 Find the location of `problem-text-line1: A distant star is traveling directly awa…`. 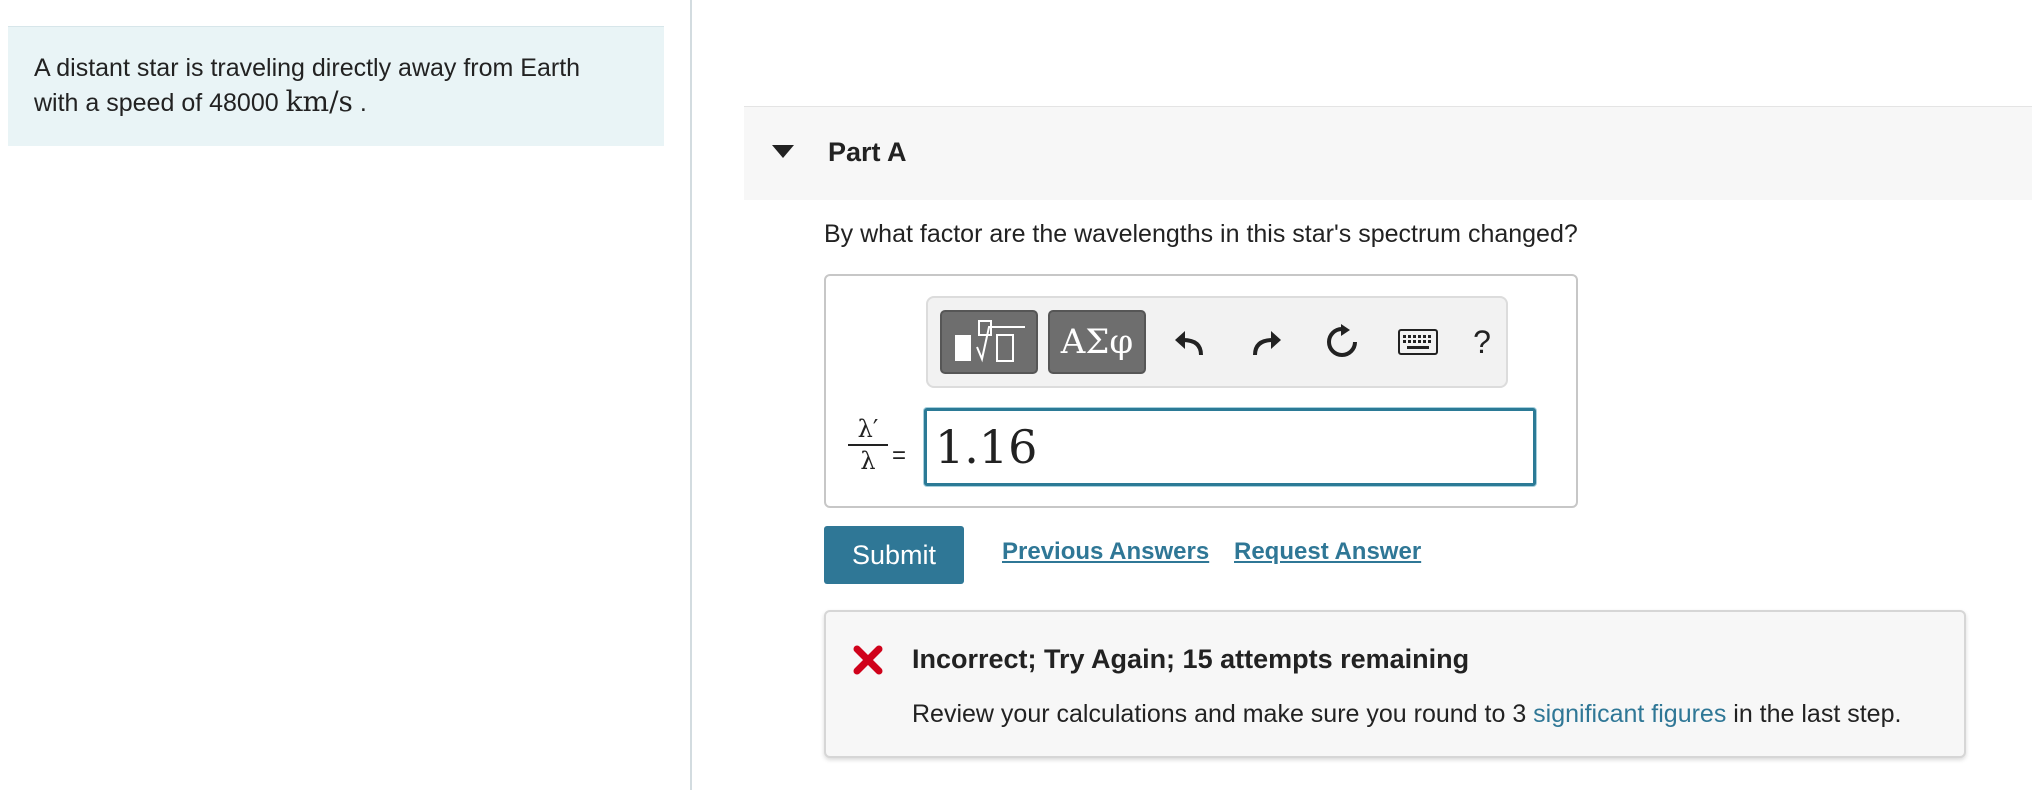

problem-text-line1: A distant star is traveling directly awa… is located at coordinates (307, 68).